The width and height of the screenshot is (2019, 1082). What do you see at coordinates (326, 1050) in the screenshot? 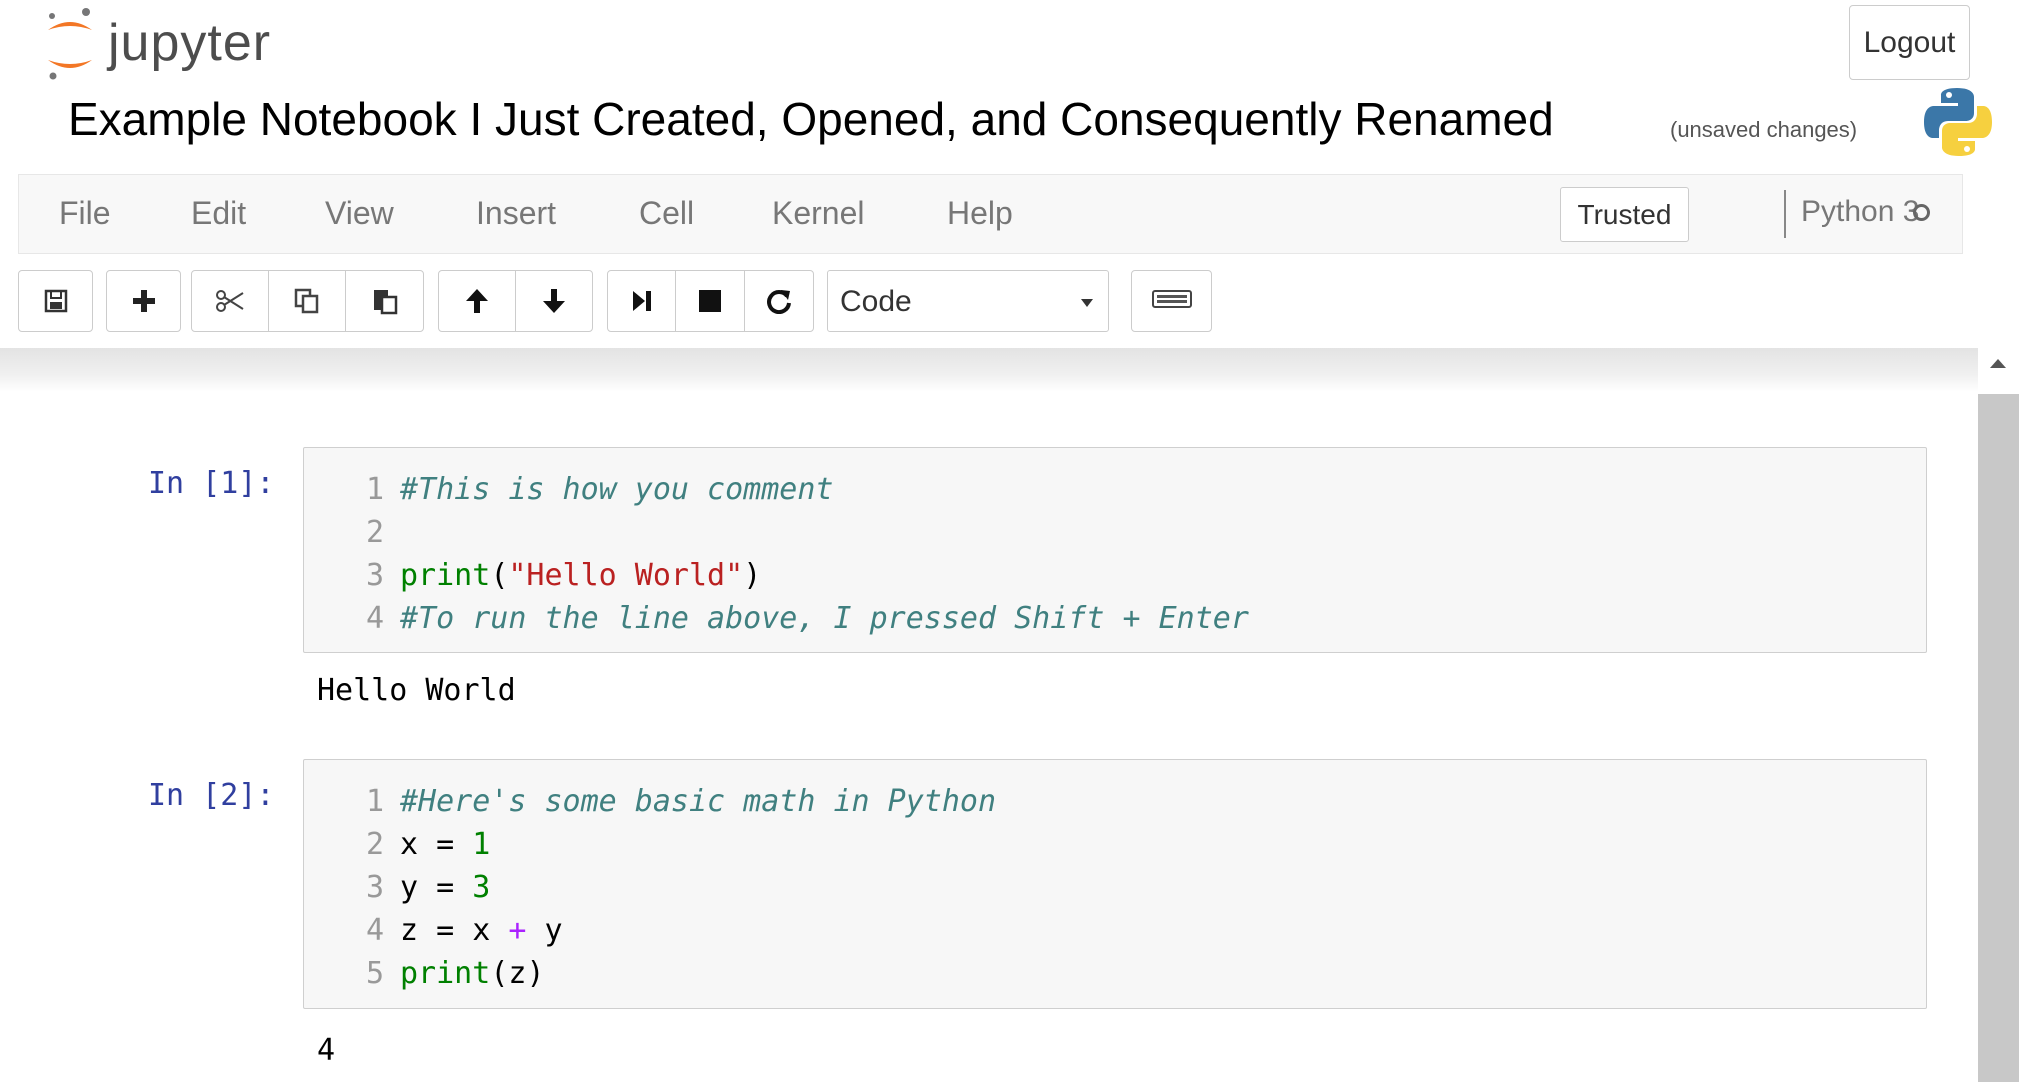
I see `cell-output: 4` at bounding box center [326, 1050].